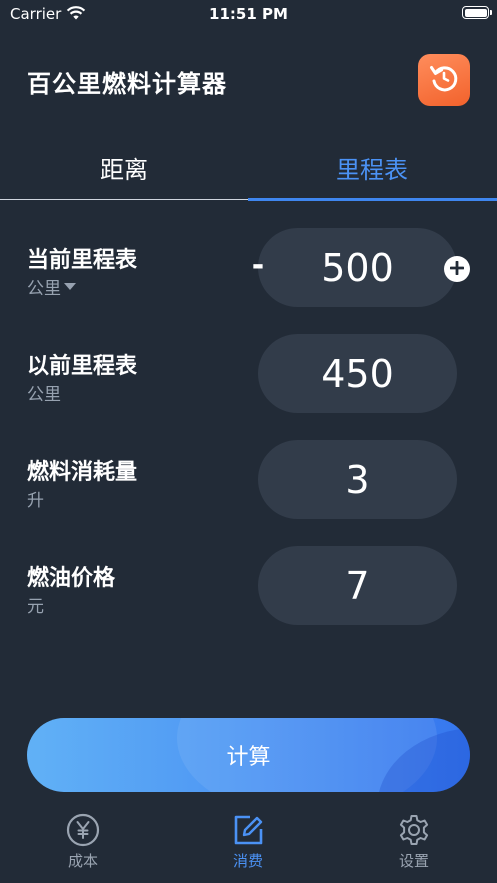 This screenshot has height=883, width=497. What do you see at coordinates (248, 586) in the screenshot?
I see `field-fuel-price: 燃油价格 元 7` at bounding box center [248, 586].